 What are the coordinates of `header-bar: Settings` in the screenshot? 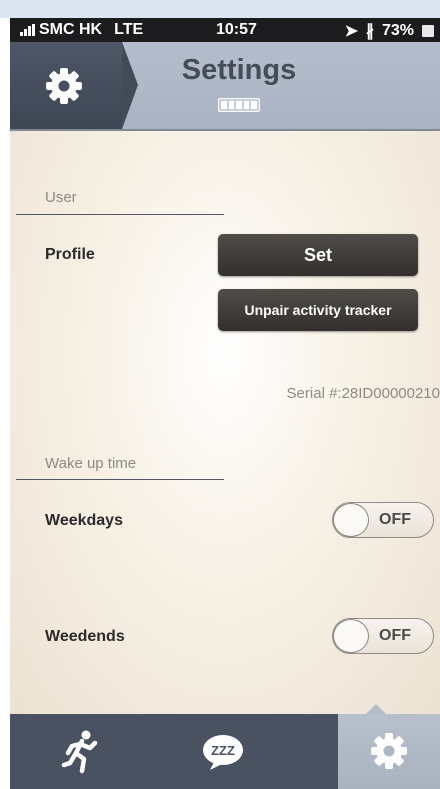 It's located at (225, 86).